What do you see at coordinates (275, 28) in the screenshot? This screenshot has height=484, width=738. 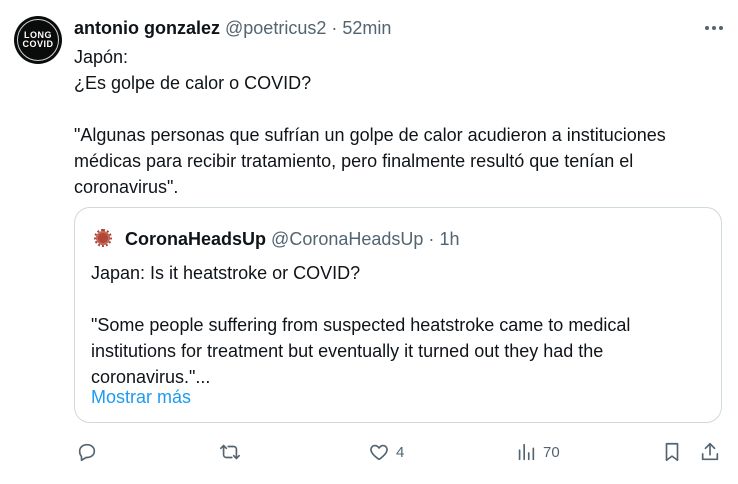 I see `author-handle: @poetricus2` at bounding box center [275, 28].